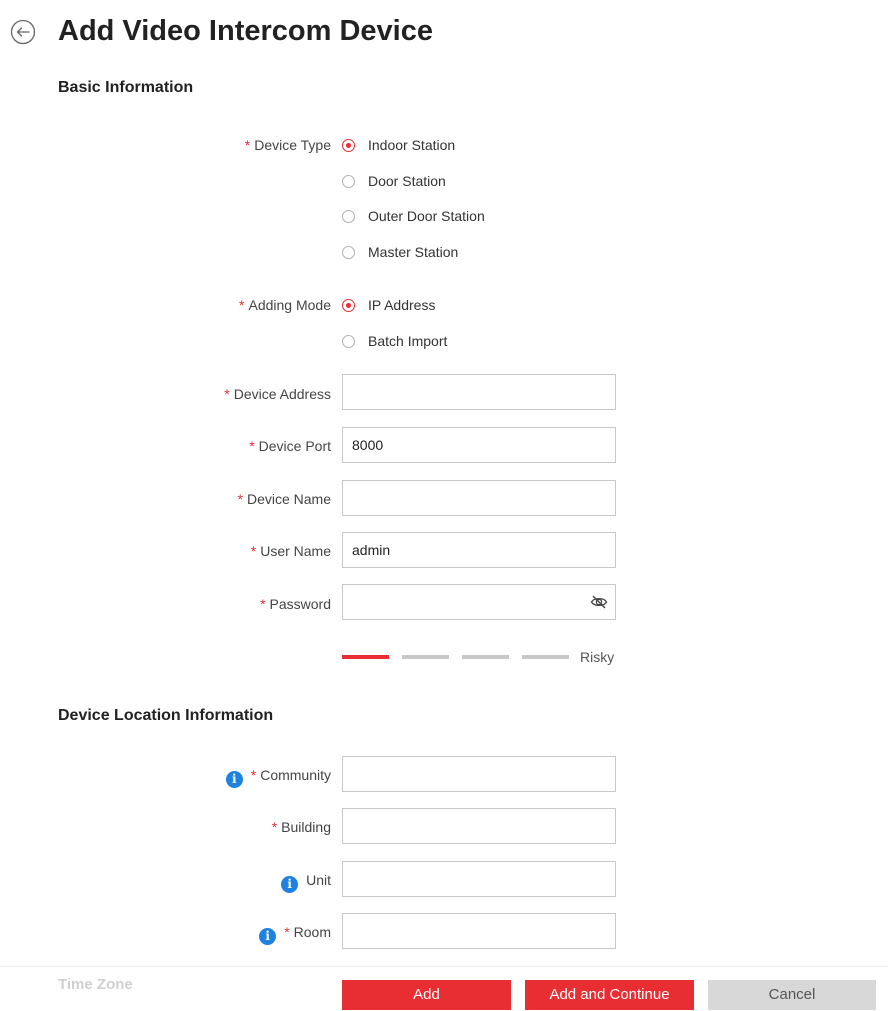  I want to click on add-and-continue-button: Add and Continue, so click(609, 995).